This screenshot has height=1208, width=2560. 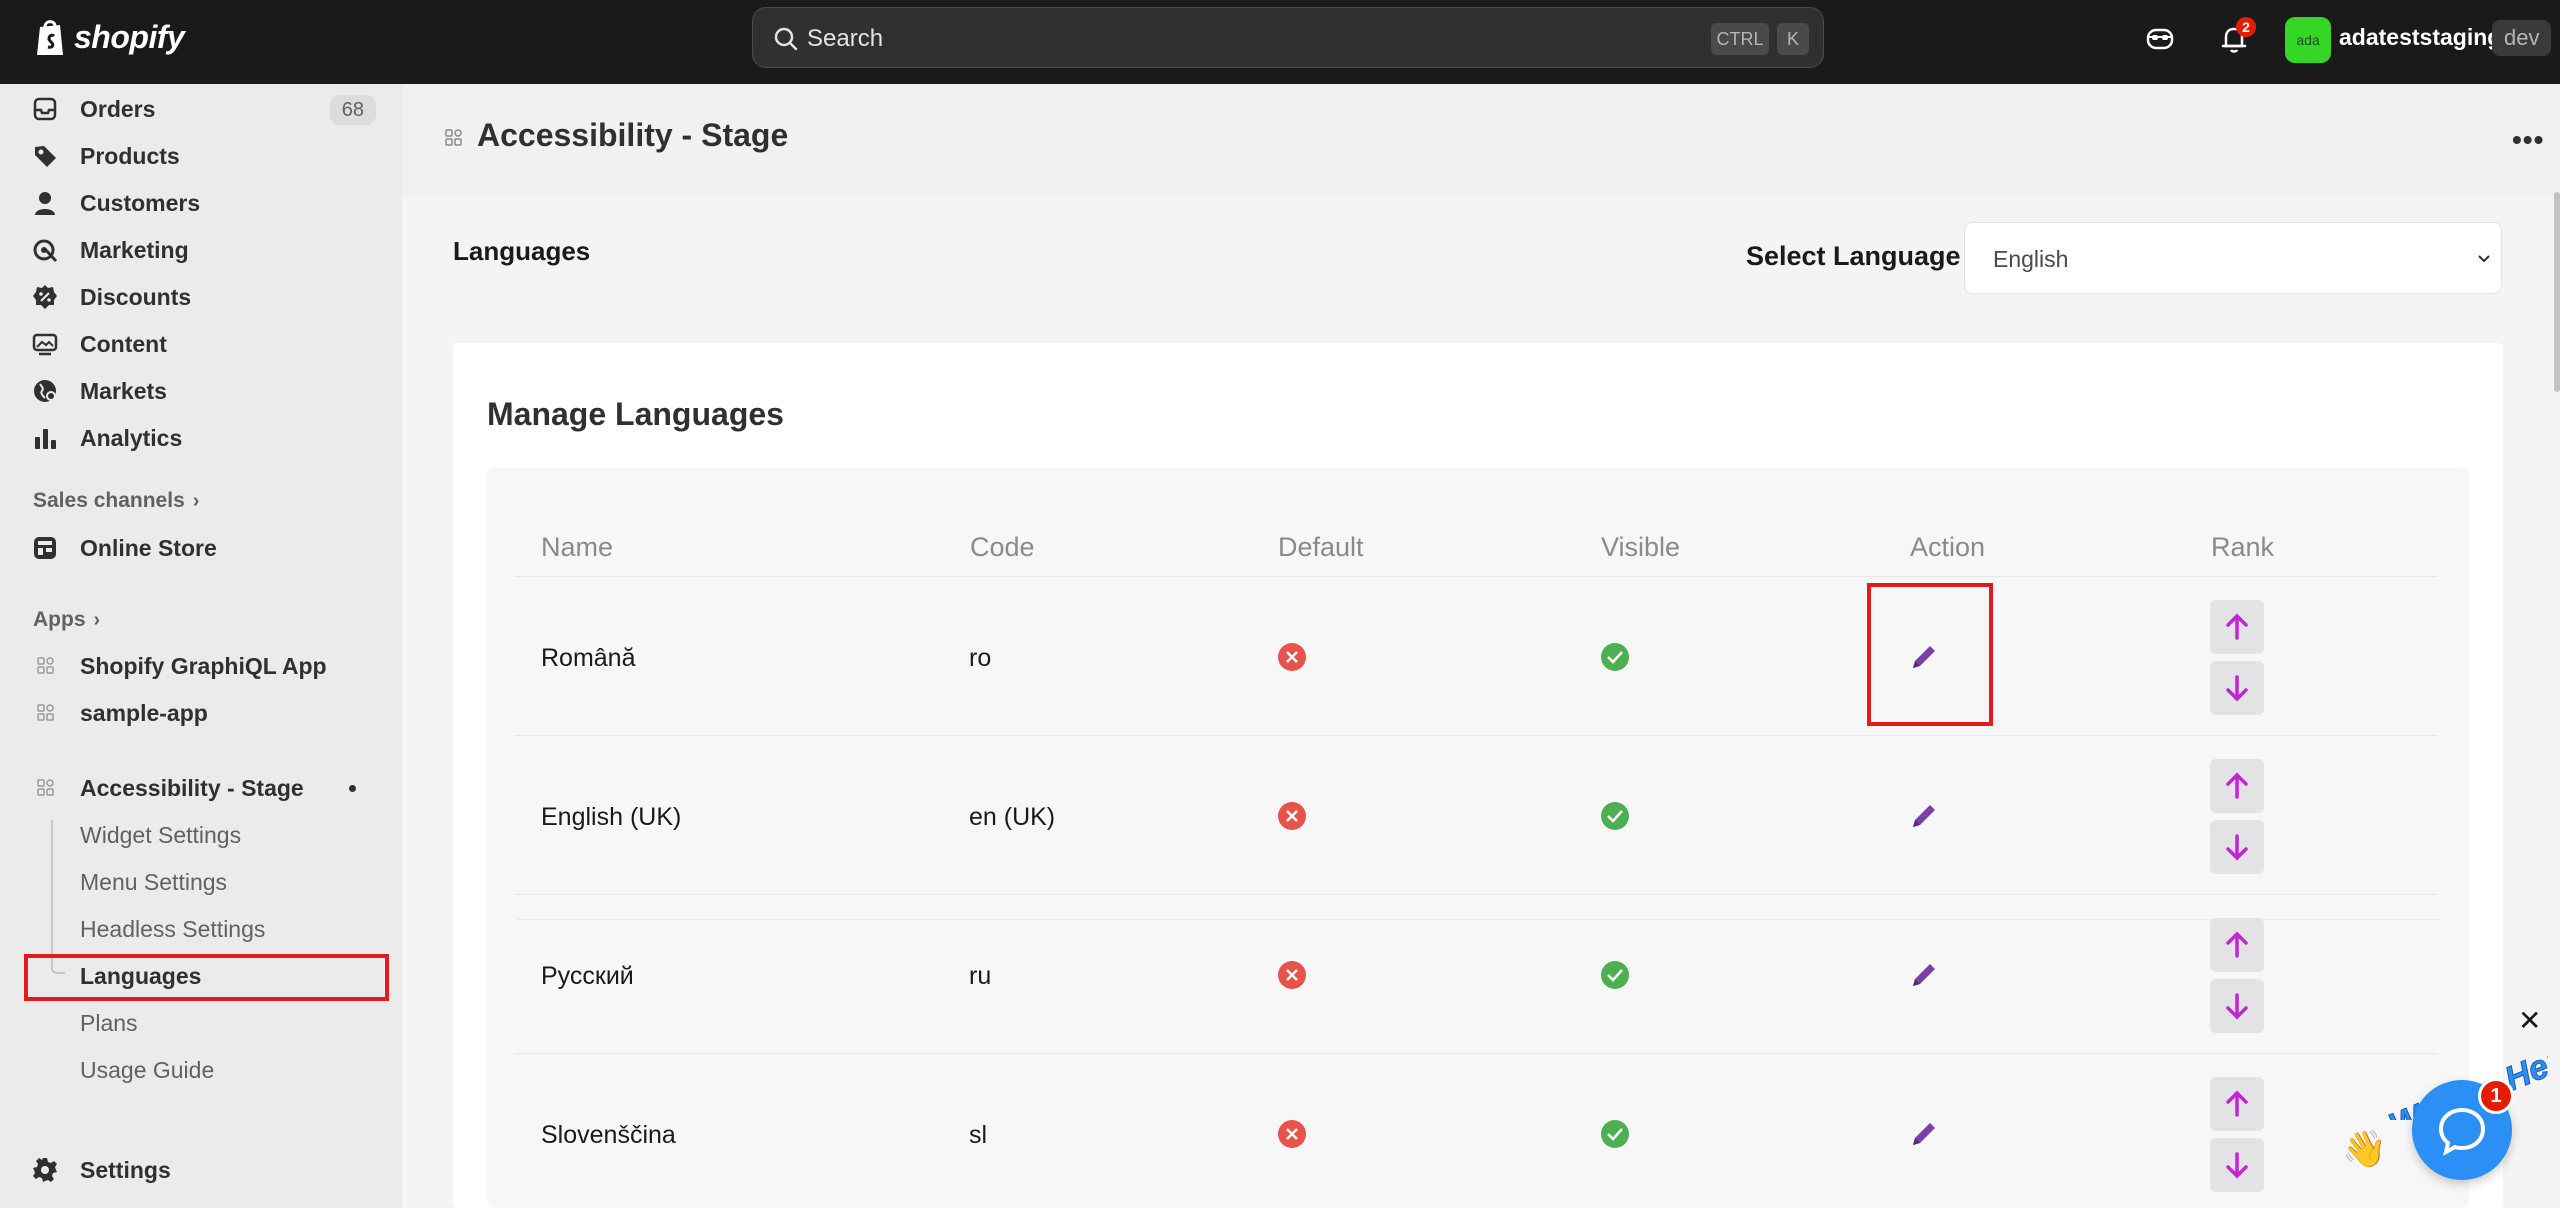 I want to click on page-header: Accessibility - Stage •••, so click(x=1481, y=140).